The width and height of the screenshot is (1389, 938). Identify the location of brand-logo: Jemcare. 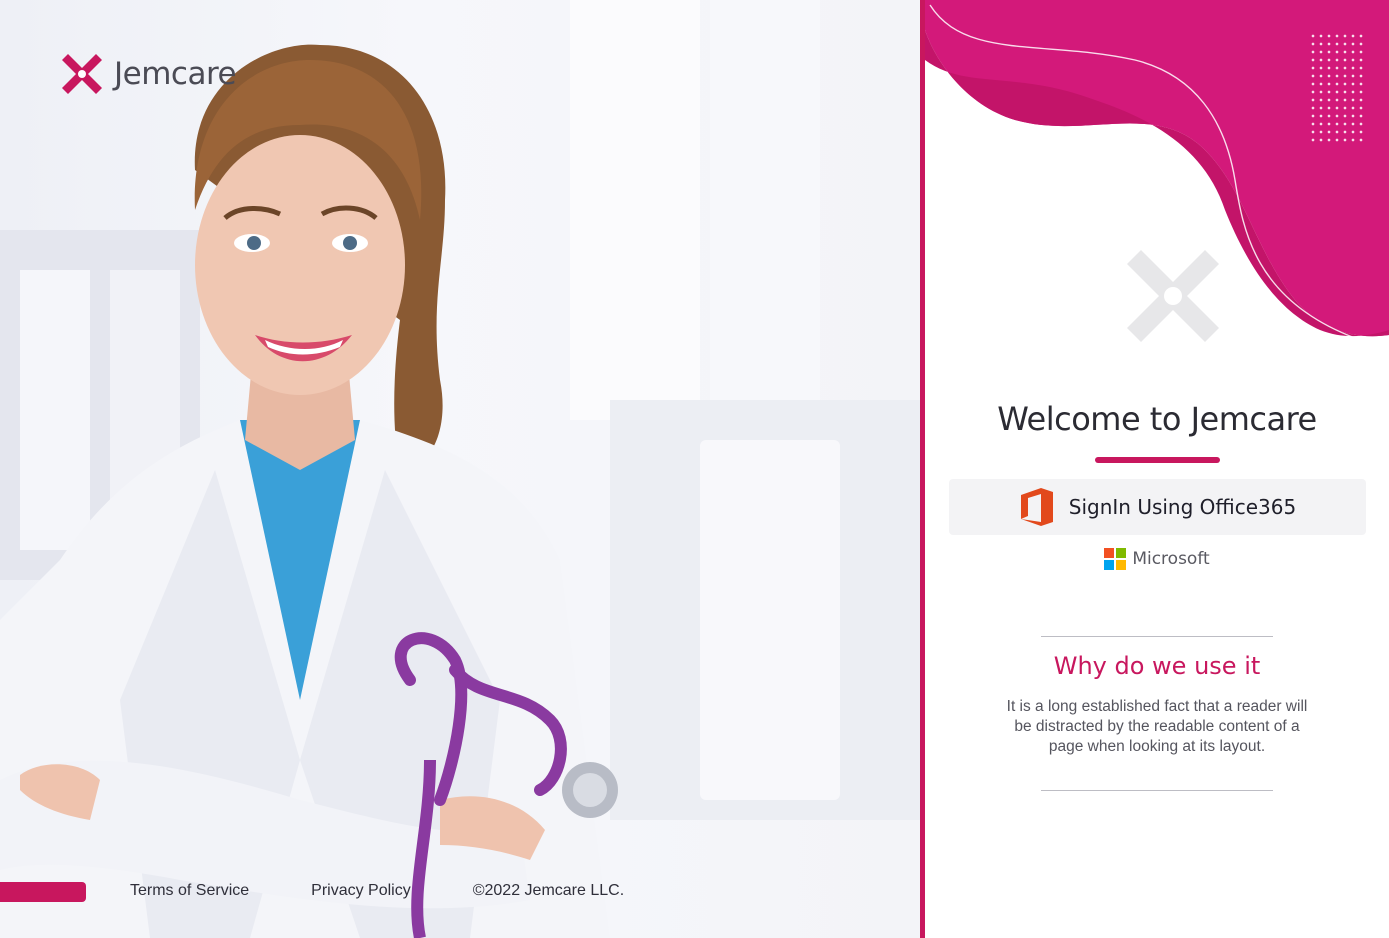
(147, 74).